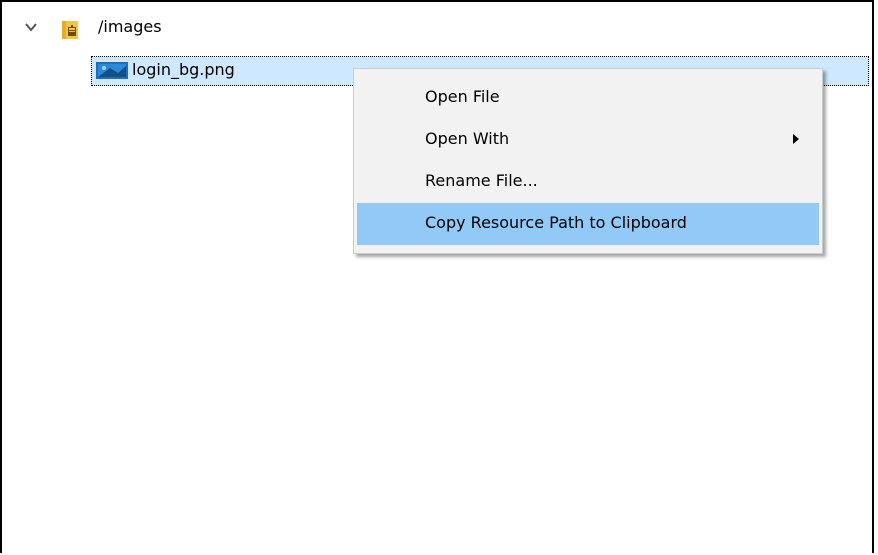 The width and height of the screenshot is (878, 555). What do you see at coordinates (434, 28) in the screenshot?
I see `tree-folder-row: /images` at bounding box center [434, 28].